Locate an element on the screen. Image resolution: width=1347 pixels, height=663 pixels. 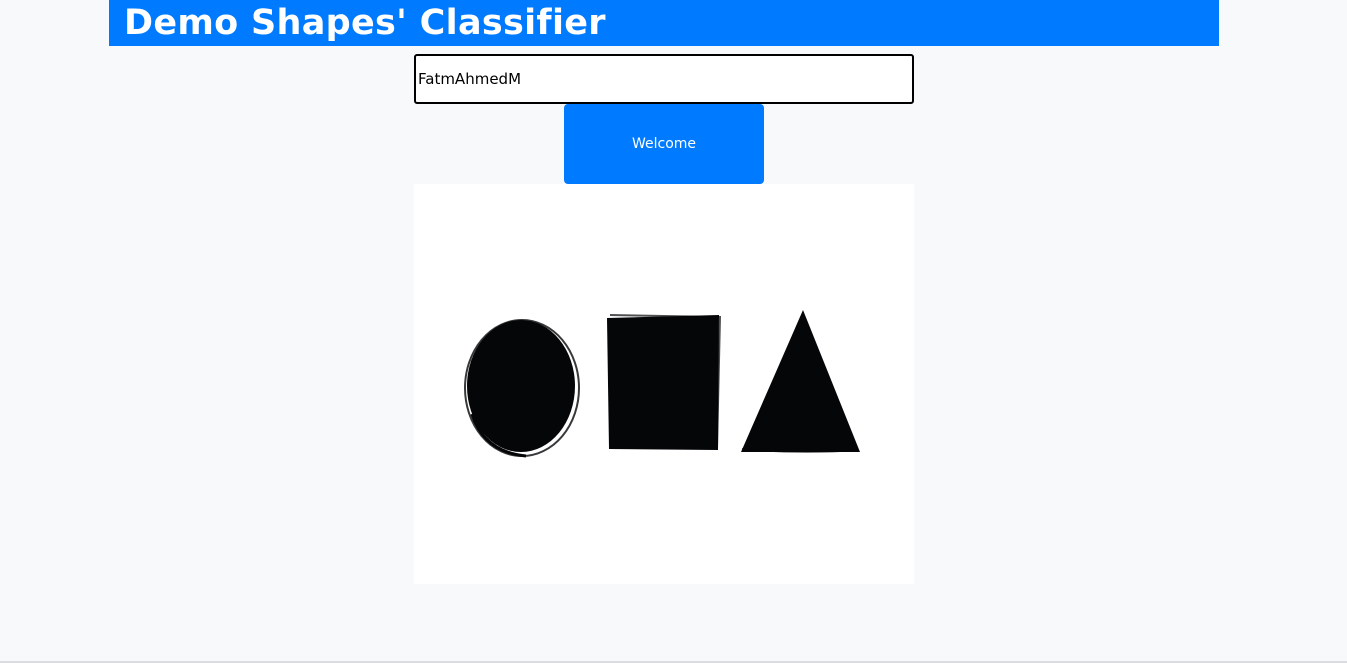
page-title: Demo Shapes' Classifier is located at coordinates (365, 23).